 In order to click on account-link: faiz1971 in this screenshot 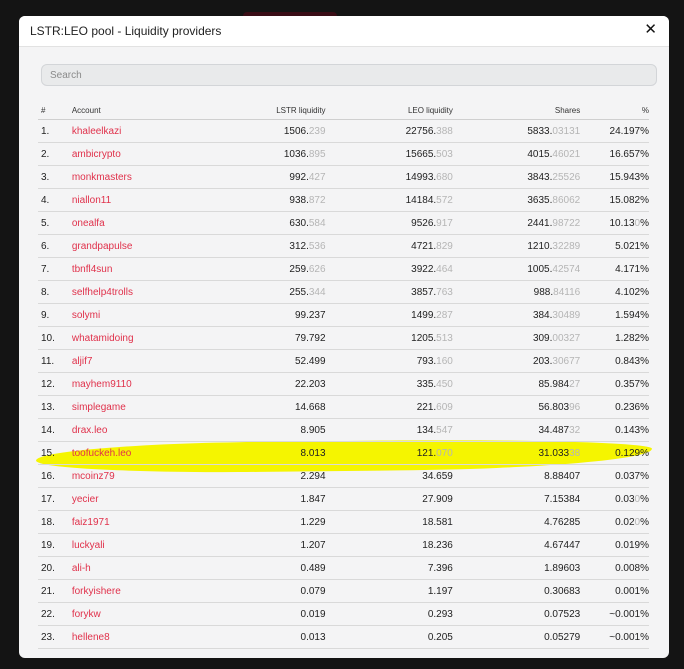, I will do `click(141, 522)`.